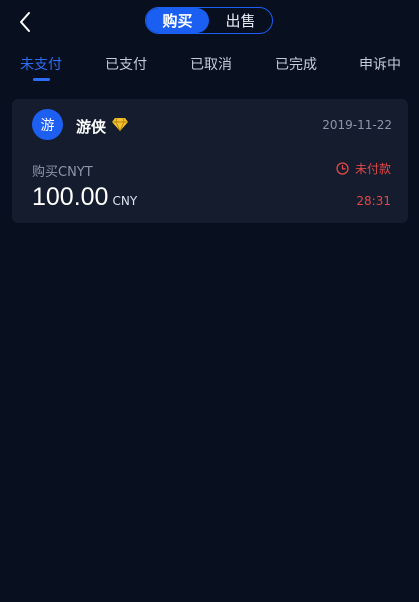  Describe the element at coordinates (296, 64) in the screenshot. I see `tab-completed: 已完成` at that location.